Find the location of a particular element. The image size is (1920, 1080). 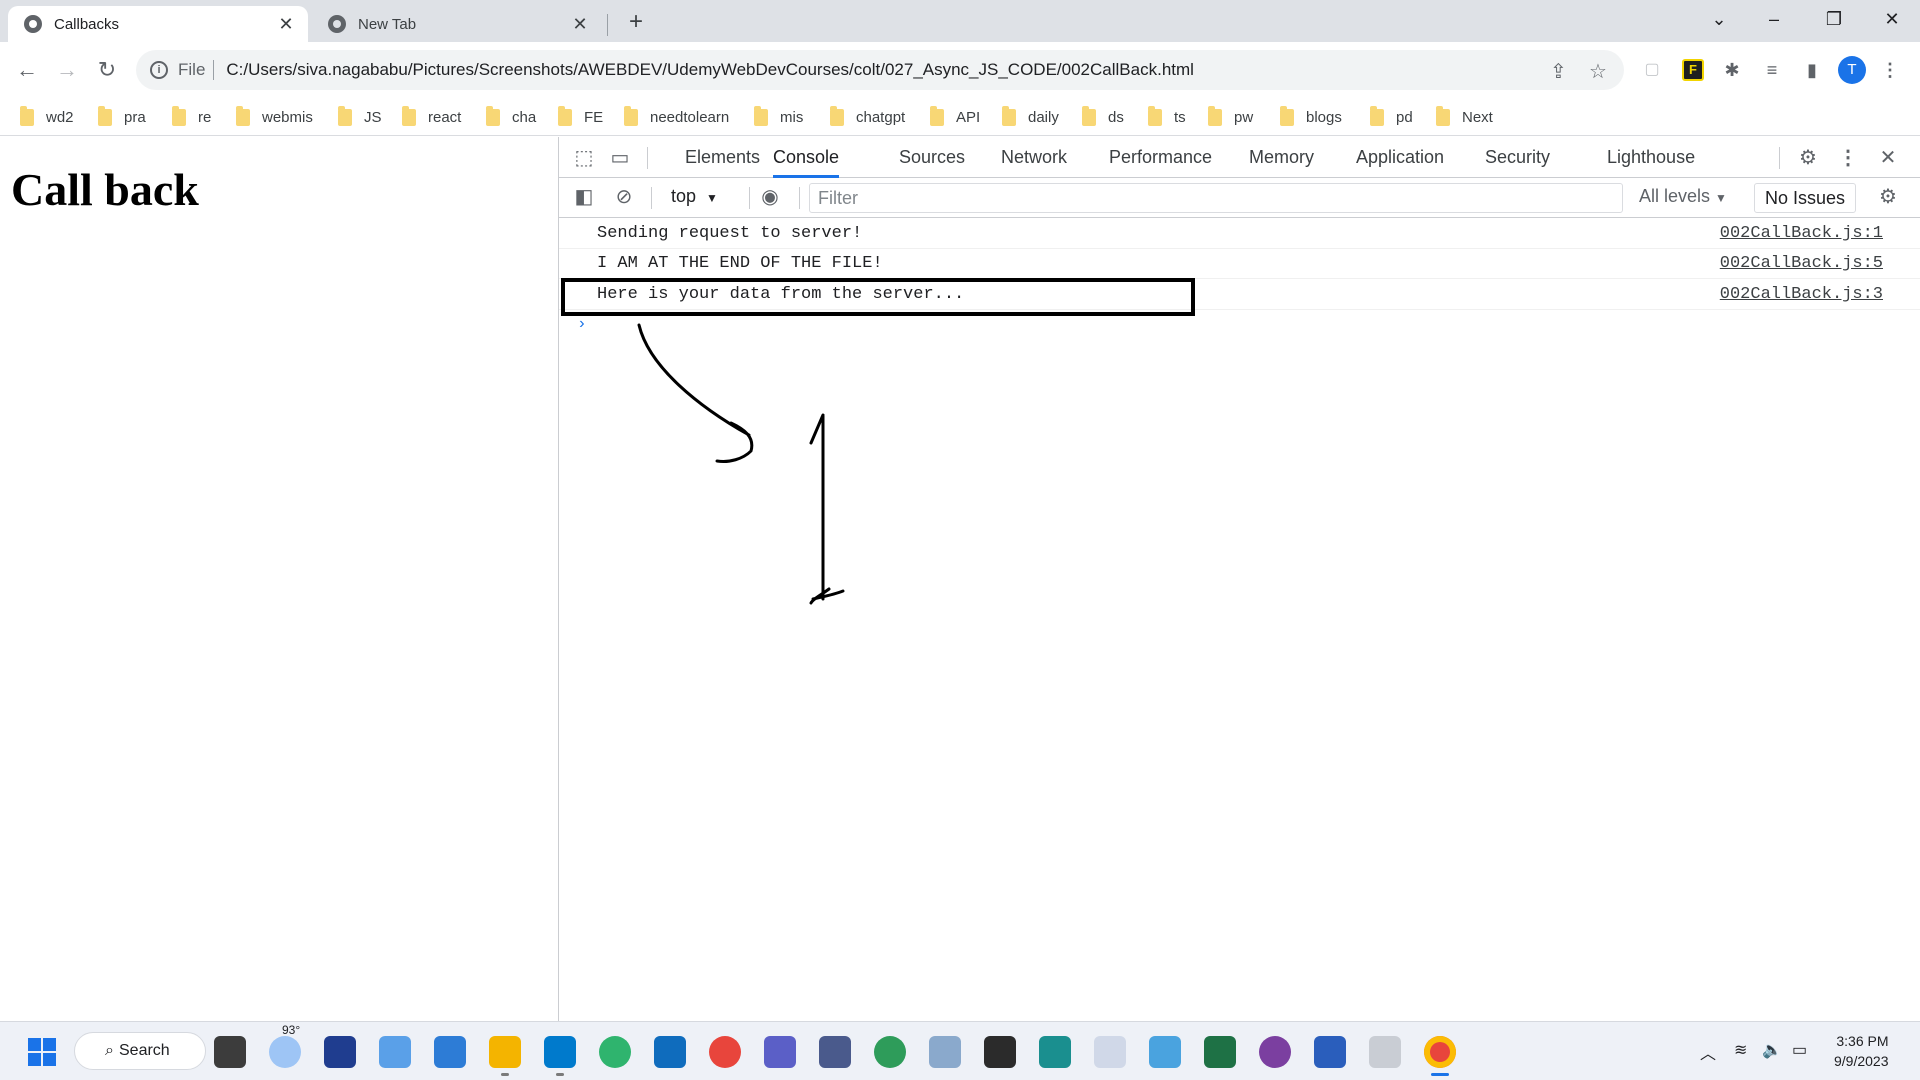

reading-list-icon: ≡ is located at coordinates (1772, 70).